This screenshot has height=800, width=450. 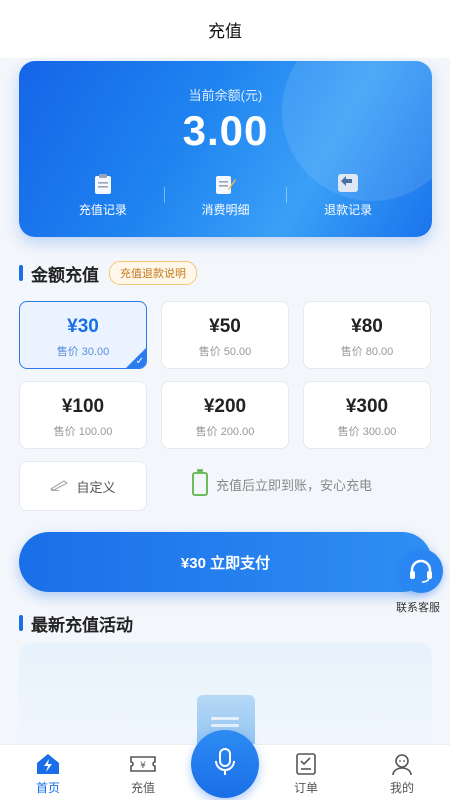 What do you see at coordinates (305, 788) in the screenshot?
I see `tab-orders-label: 订单` at bounding box center [305, 788].